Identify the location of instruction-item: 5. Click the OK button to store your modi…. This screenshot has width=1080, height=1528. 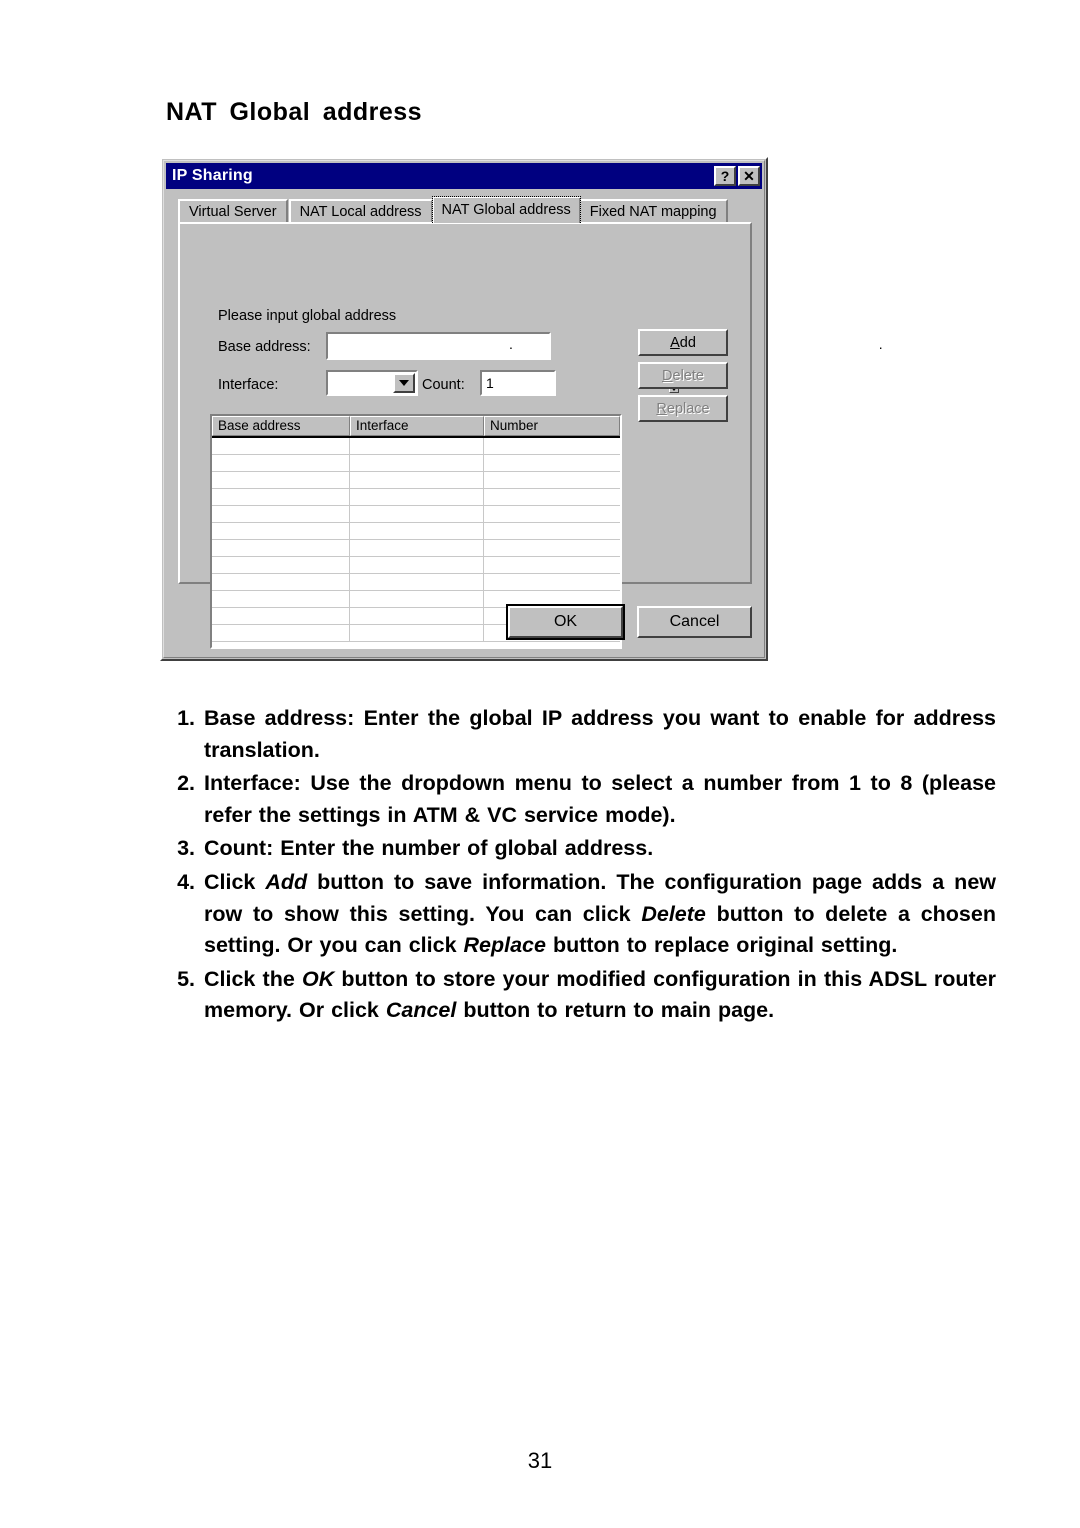
(581, 995).